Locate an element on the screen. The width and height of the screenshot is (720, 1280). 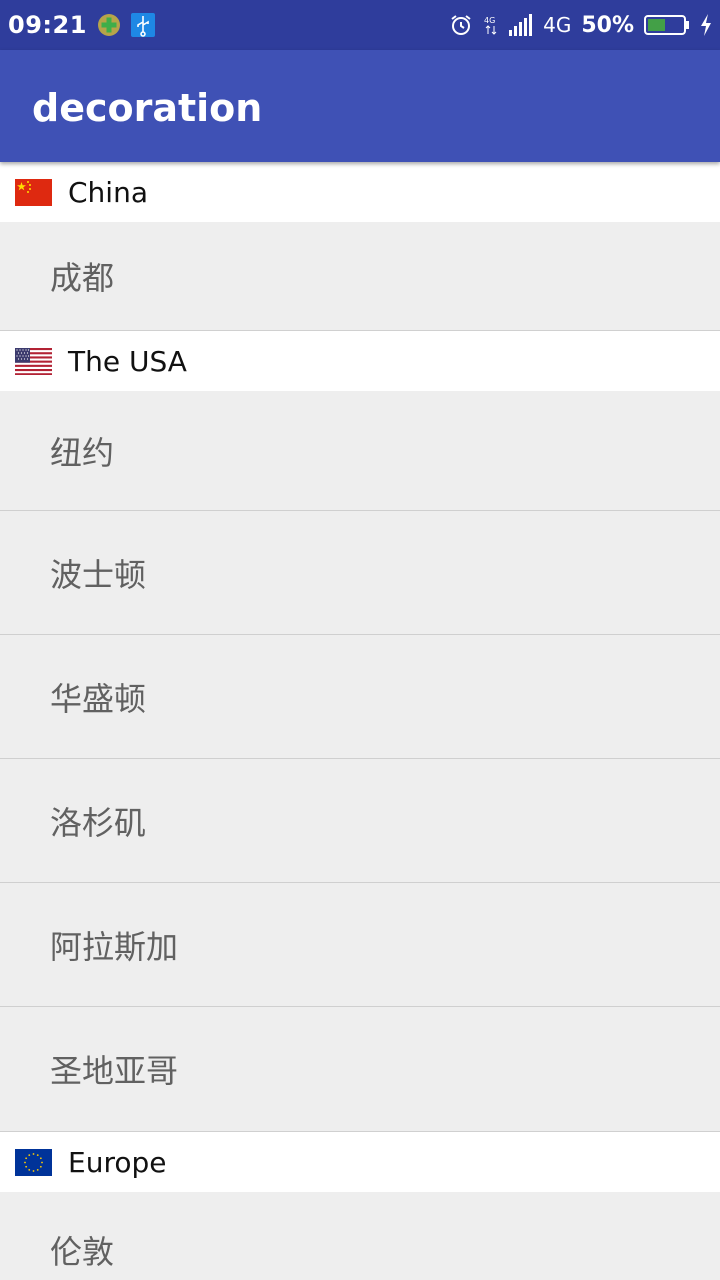
usb-icon is located at coordinates (142, 25).